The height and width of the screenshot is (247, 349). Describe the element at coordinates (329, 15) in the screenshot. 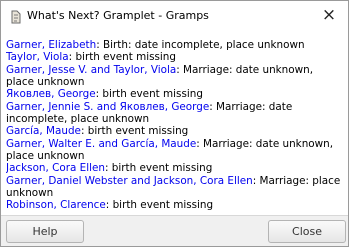

I see `close-icon: ×` at that location.